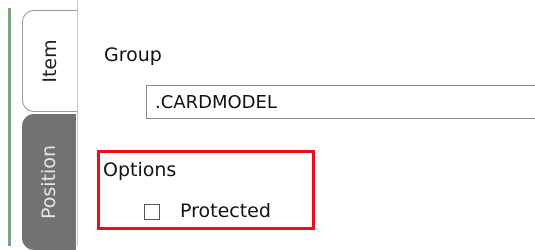 The image size is (535, 250). What do you see at coordinates (340, 102) in the screenshot?
I see `group-field: .CARDMODEL` at bounding box center [340, 102].